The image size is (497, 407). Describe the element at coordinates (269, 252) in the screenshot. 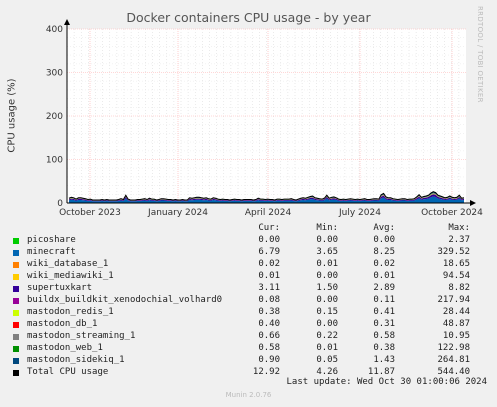

I see `legend-cur-value: 6.79` at that location.